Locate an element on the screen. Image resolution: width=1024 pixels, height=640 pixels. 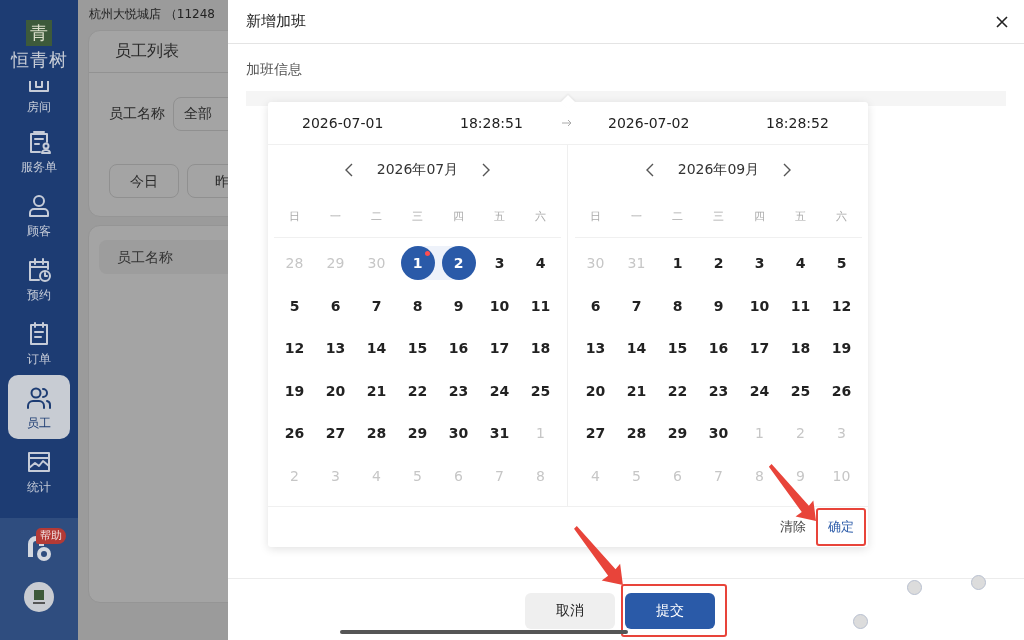
person-icon is located at coordinates (39, 205).